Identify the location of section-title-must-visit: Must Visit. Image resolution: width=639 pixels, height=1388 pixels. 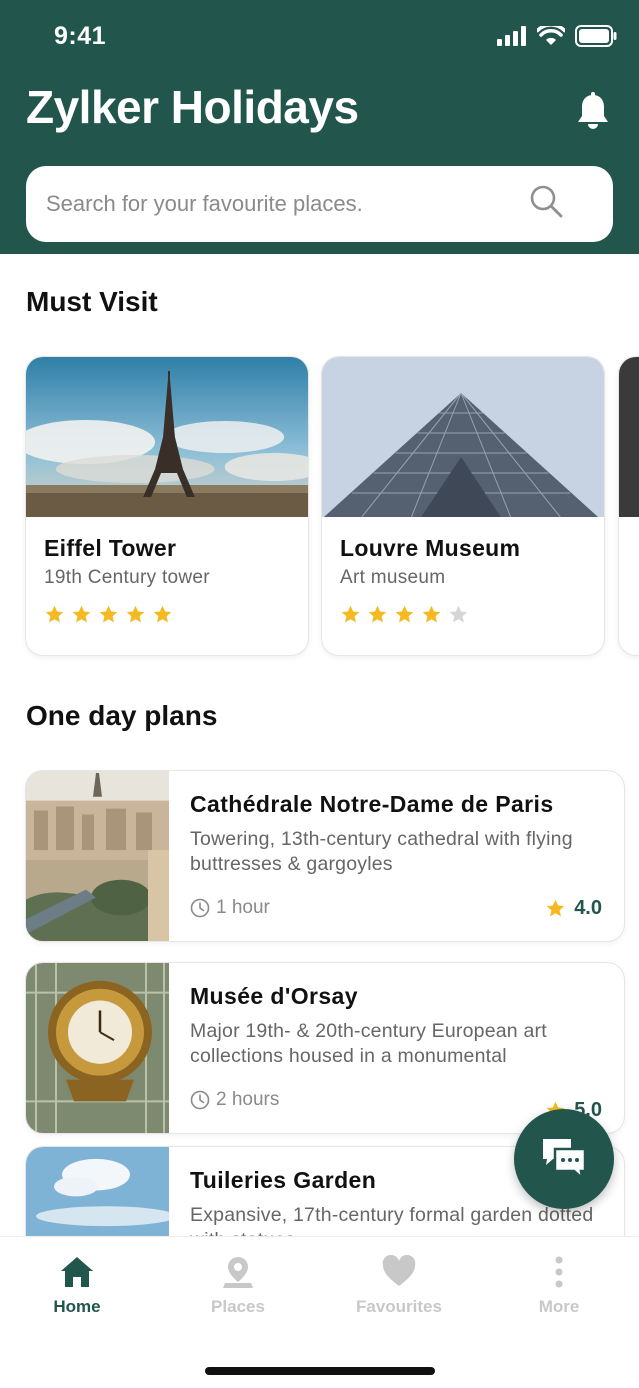
(92, 301).